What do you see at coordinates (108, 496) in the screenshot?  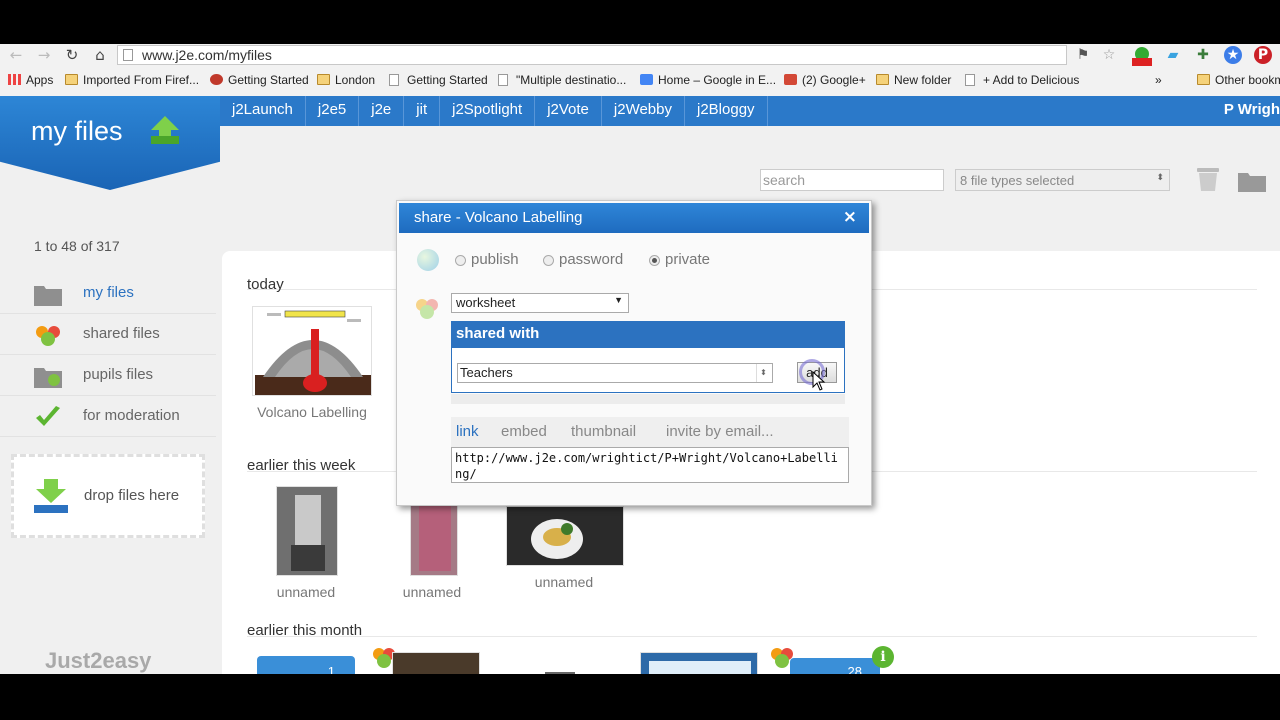 I see `drop-zone: drop files here` at bounding box center [108, 496].